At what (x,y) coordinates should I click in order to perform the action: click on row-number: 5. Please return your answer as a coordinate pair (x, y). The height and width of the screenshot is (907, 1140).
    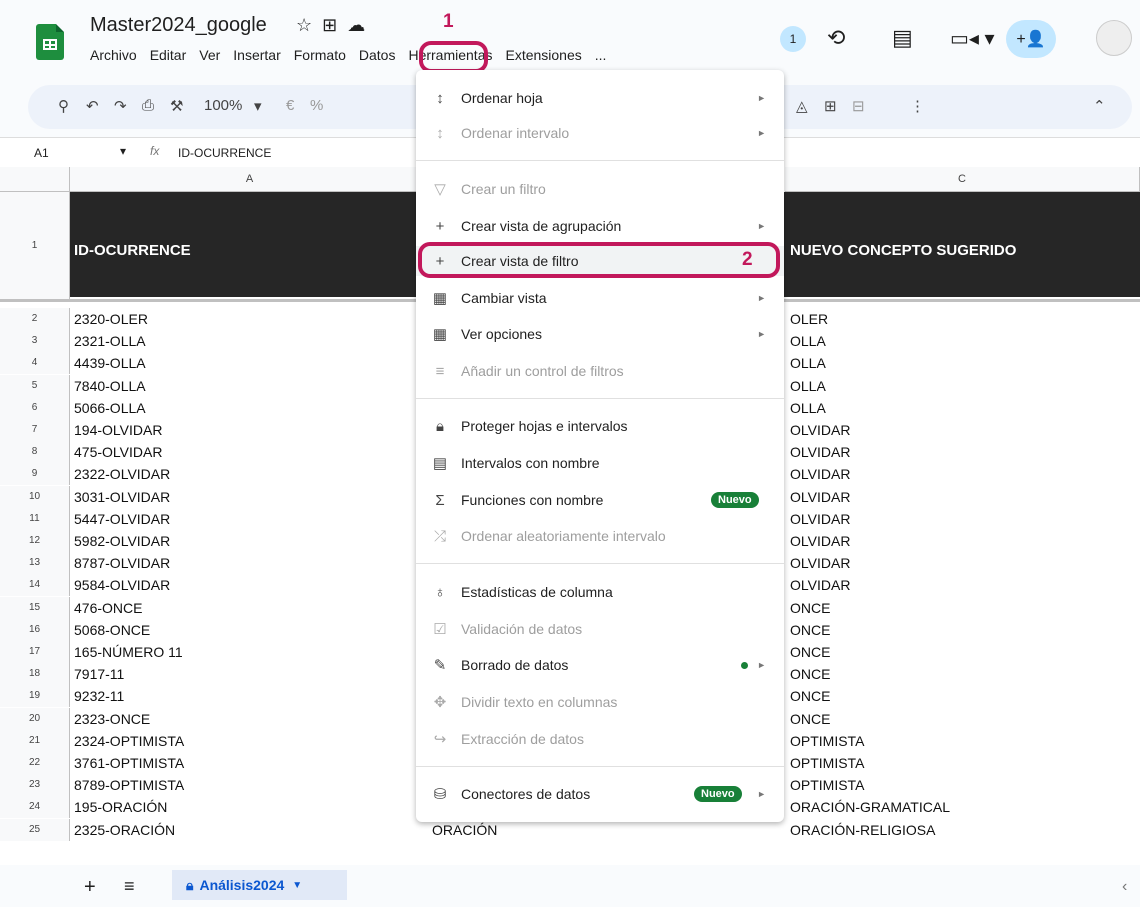
    Looking at the image, I should click on (35, 385).